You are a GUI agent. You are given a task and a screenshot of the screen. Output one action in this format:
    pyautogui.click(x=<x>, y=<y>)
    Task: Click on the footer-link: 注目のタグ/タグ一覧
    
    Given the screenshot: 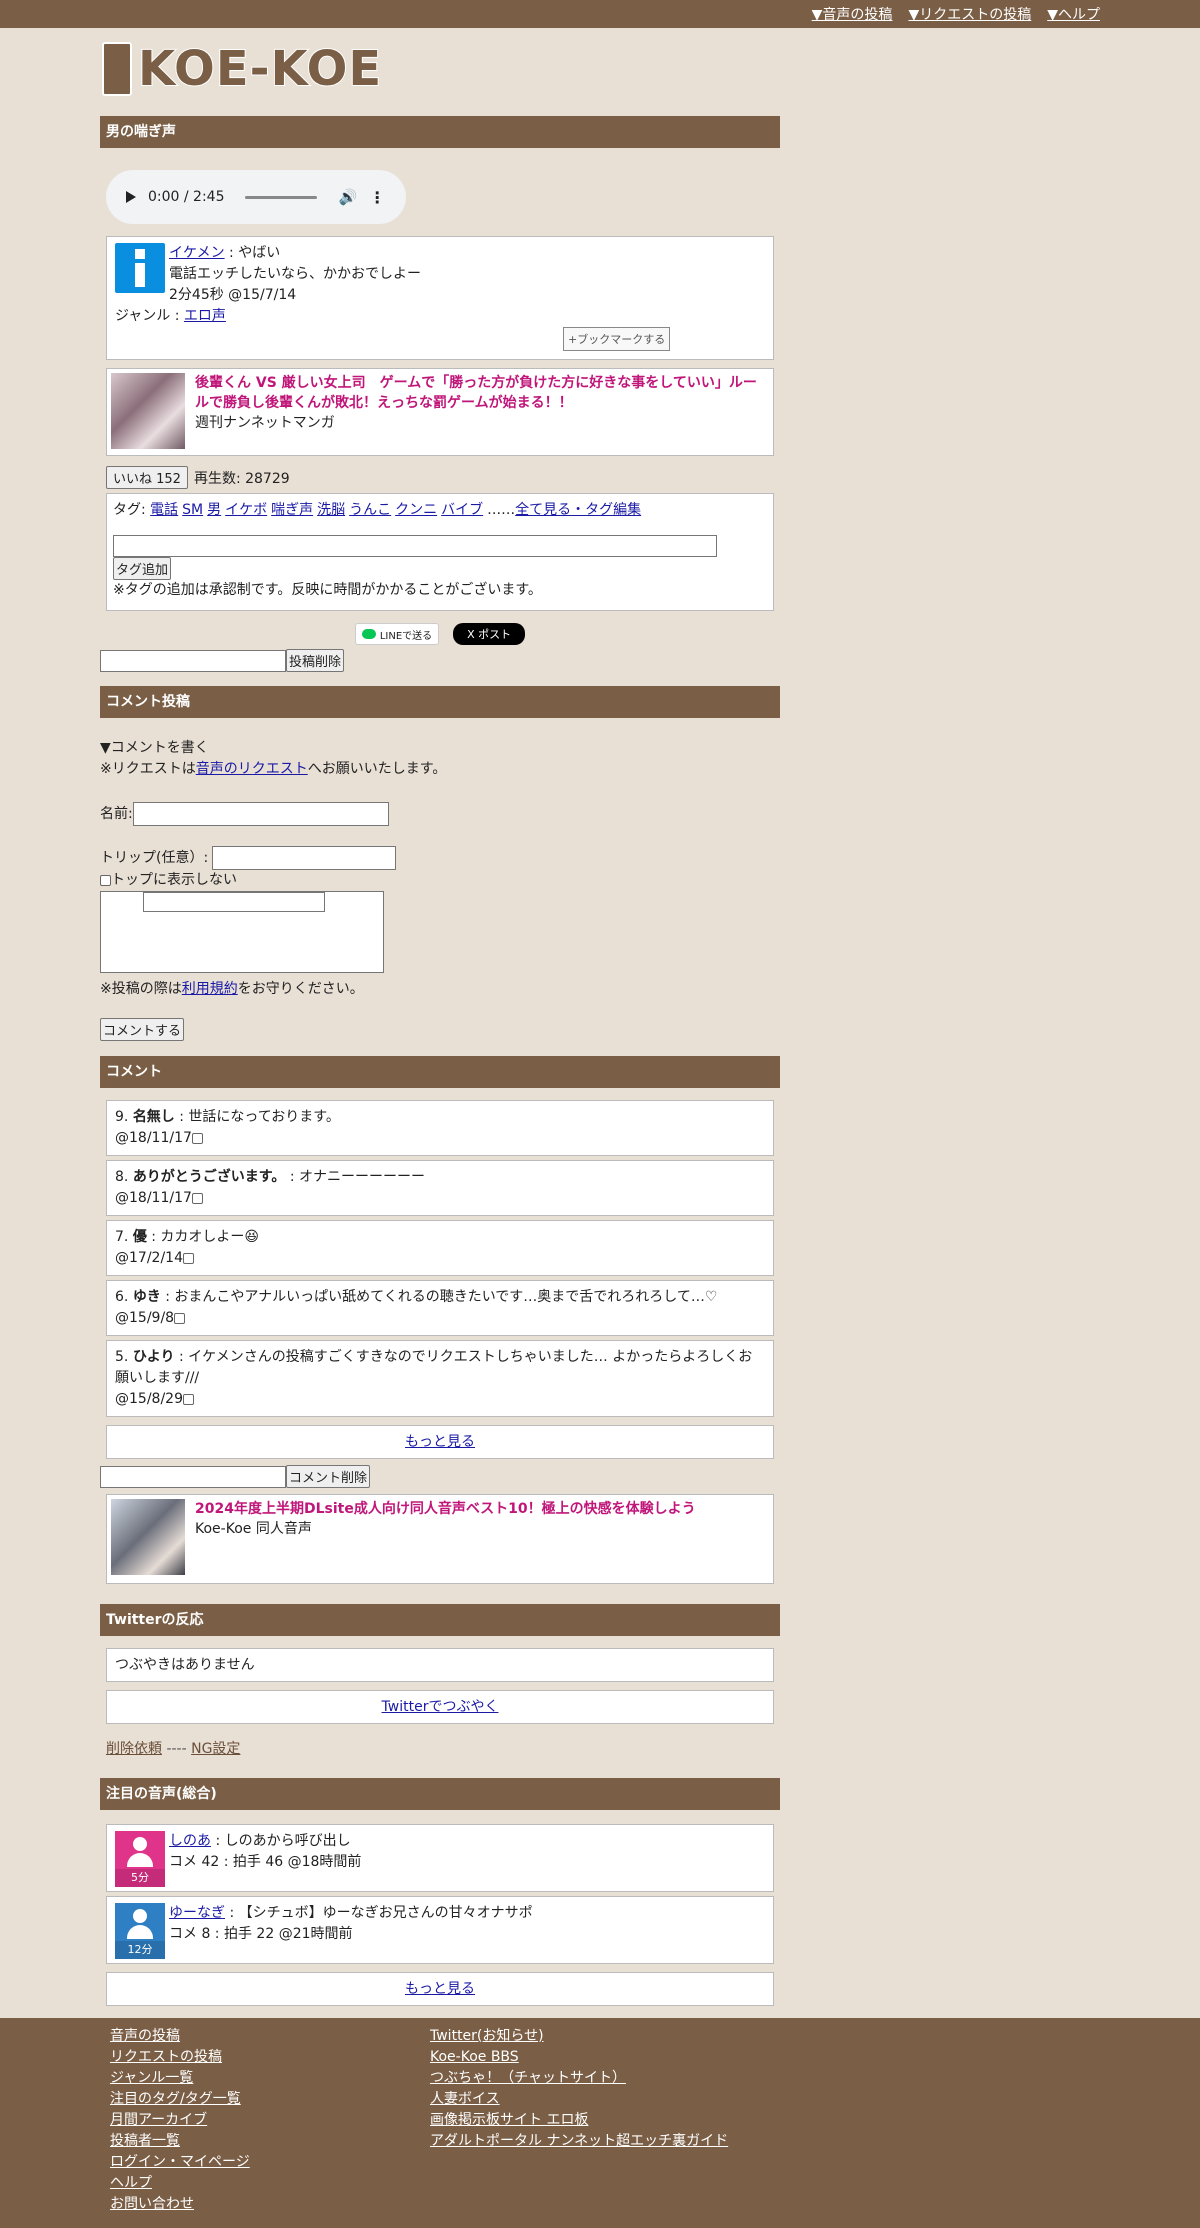 What is the action you would take?
    pyautogui.click(x=190, y=2099)
    